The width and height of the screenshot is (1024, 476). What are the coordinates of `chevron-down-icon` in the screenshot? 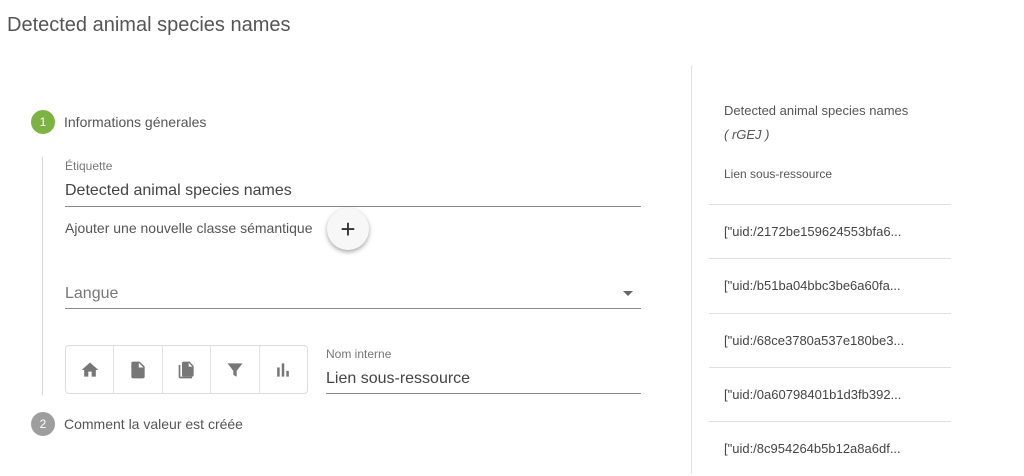 It's located at (628, 293).